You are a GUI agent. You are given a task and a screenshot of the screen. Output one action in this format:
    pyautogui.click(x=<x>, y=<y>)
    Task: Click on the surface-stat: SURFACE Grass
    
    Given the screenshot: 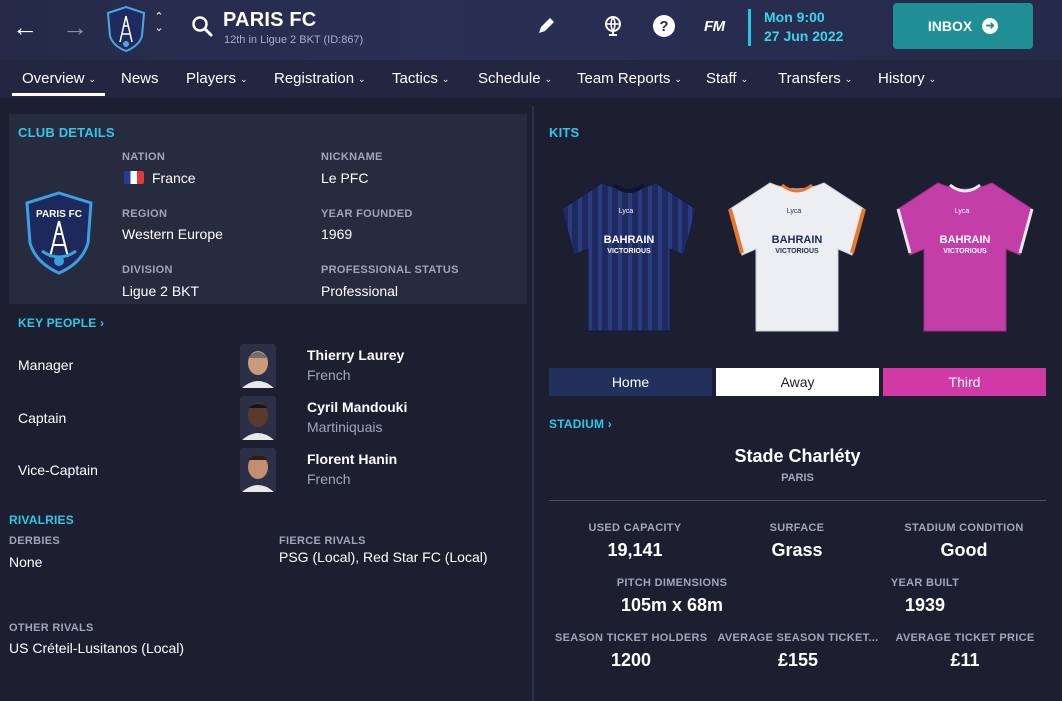 What is the action you would take?
    pyautogui.click(x=797, y=541)
    